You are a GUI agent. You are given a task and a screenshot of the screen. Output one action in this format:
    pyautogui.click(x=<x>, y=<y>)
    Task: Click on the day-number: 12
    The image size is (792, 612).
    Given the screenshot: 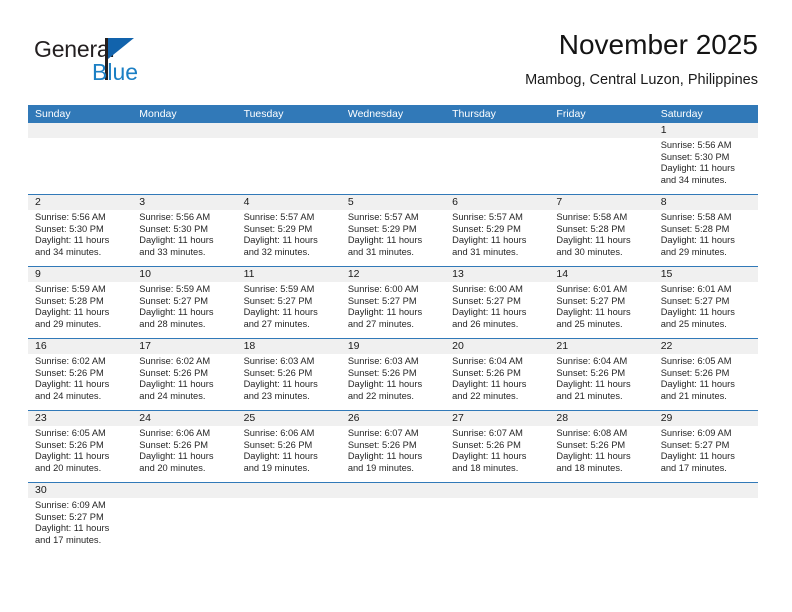 What is the action you would take?
    pyautogui.click(x=393, y=274)
    